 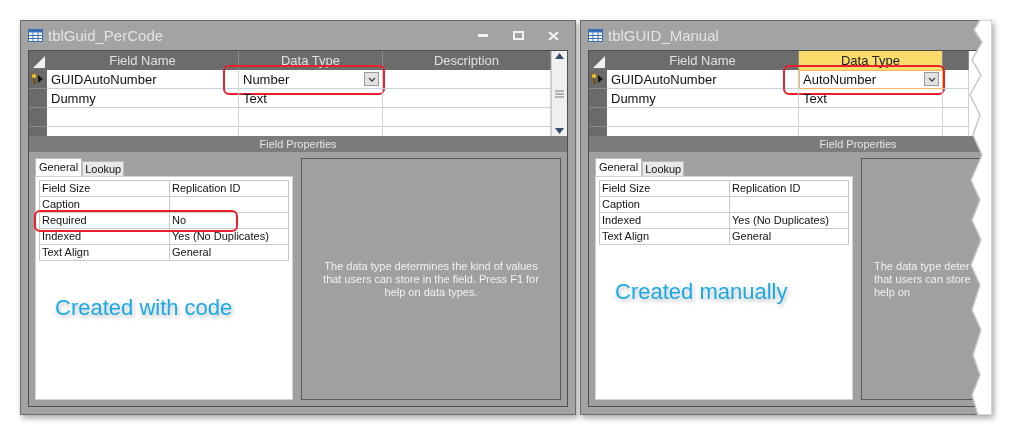 I want to click on scroll-down-icon, so click(x=559, y=131).